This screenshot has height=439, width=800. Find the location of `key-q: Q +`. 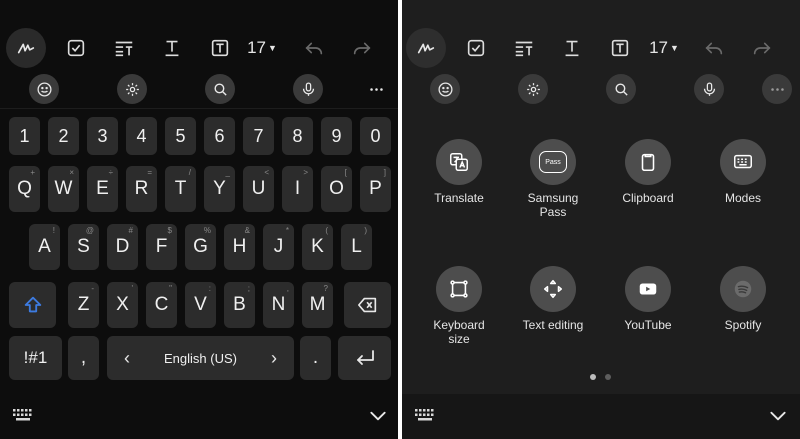

key-q: Q + is located at coordinates (24, 189).